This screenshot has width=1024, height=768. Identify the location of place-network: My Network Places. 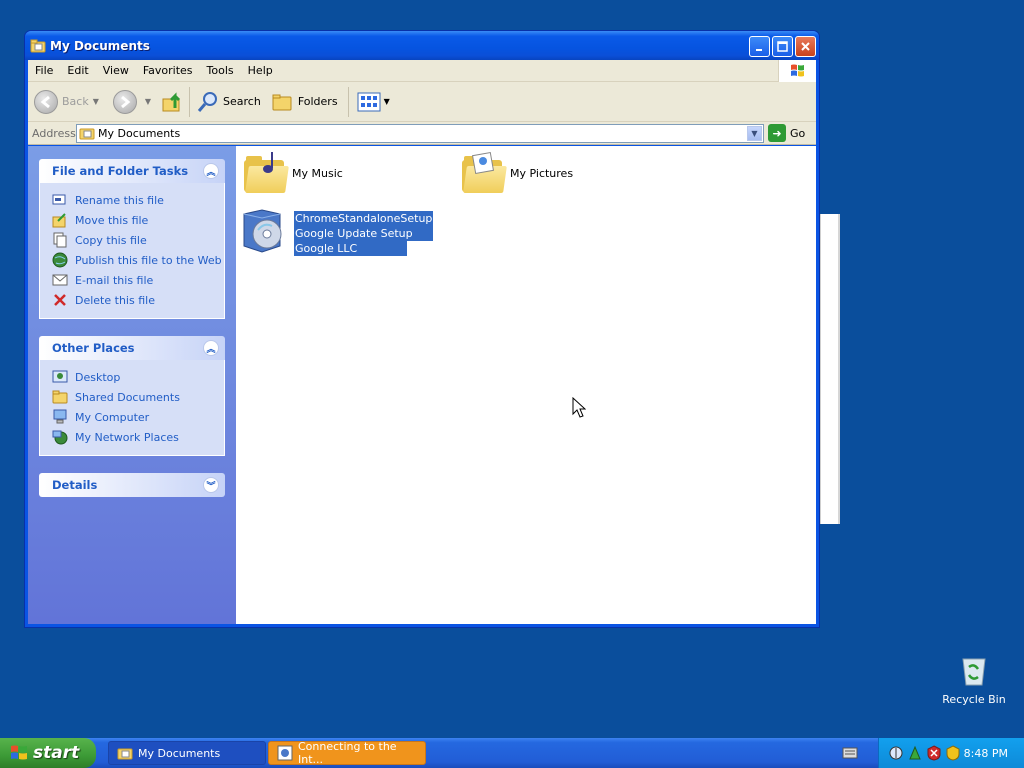
(138, 437).